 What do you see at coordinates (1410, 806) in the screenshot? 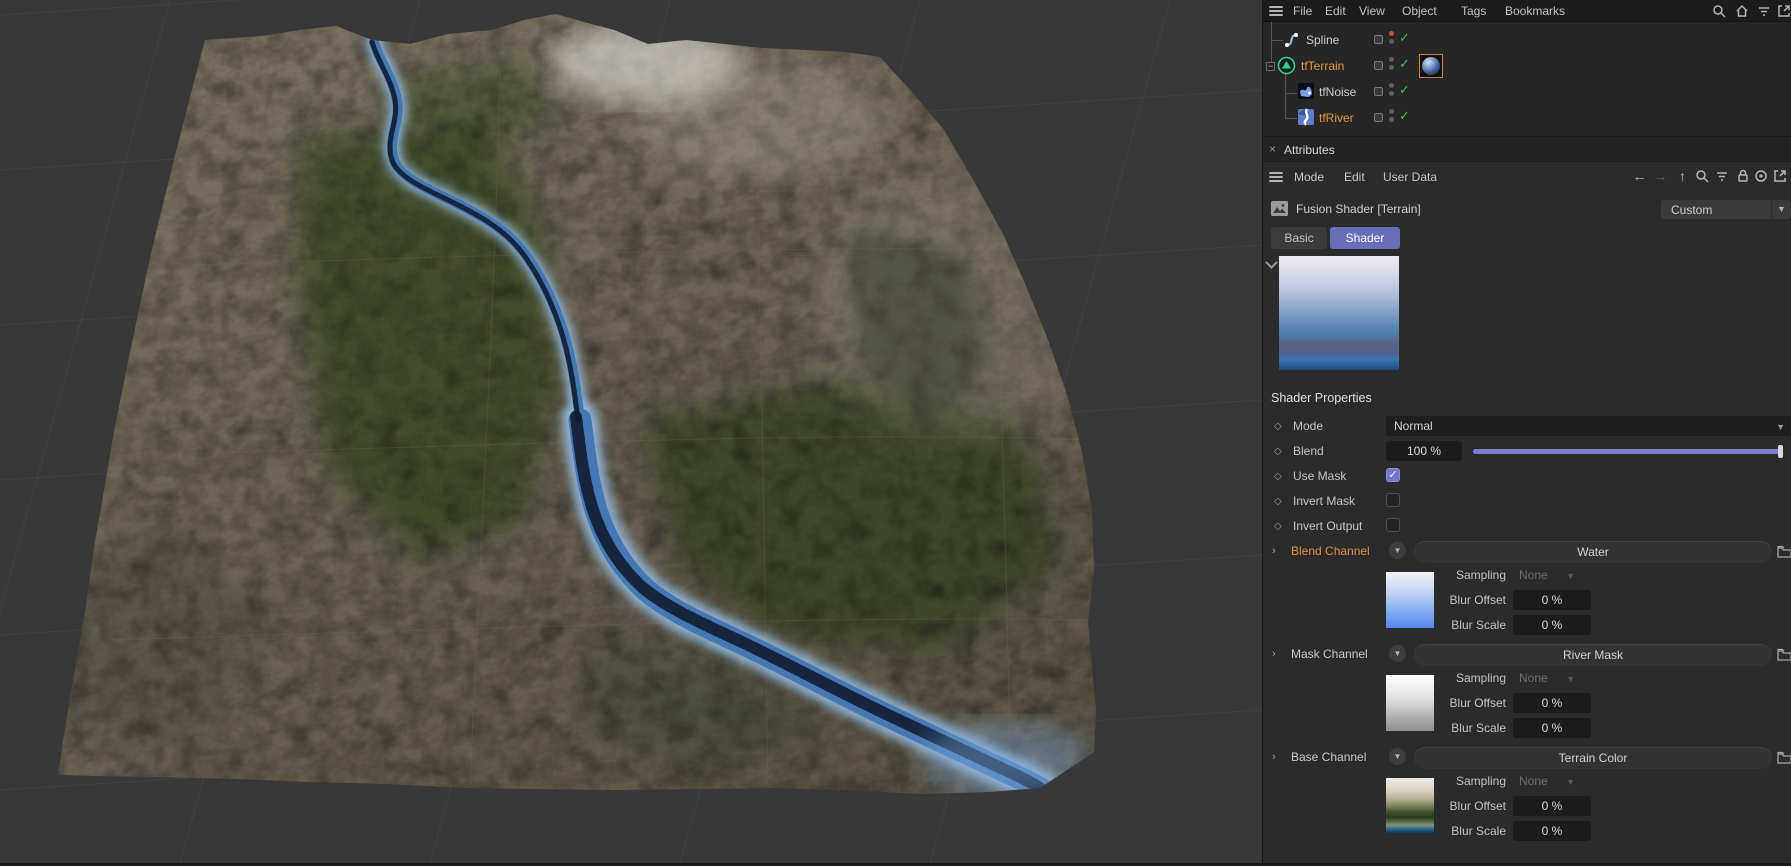
I see `base-channel-thumbnail` at bounding box center [1410, 806].